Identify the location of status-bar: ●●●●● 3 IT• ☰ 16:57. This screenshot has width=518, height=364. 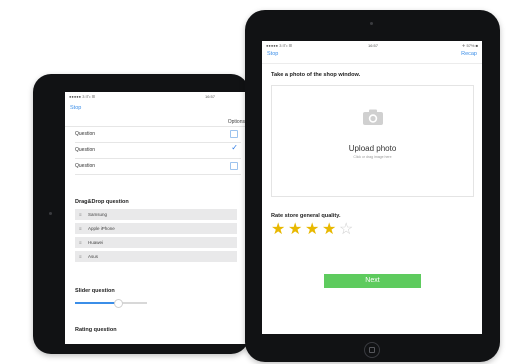
(157, 97).